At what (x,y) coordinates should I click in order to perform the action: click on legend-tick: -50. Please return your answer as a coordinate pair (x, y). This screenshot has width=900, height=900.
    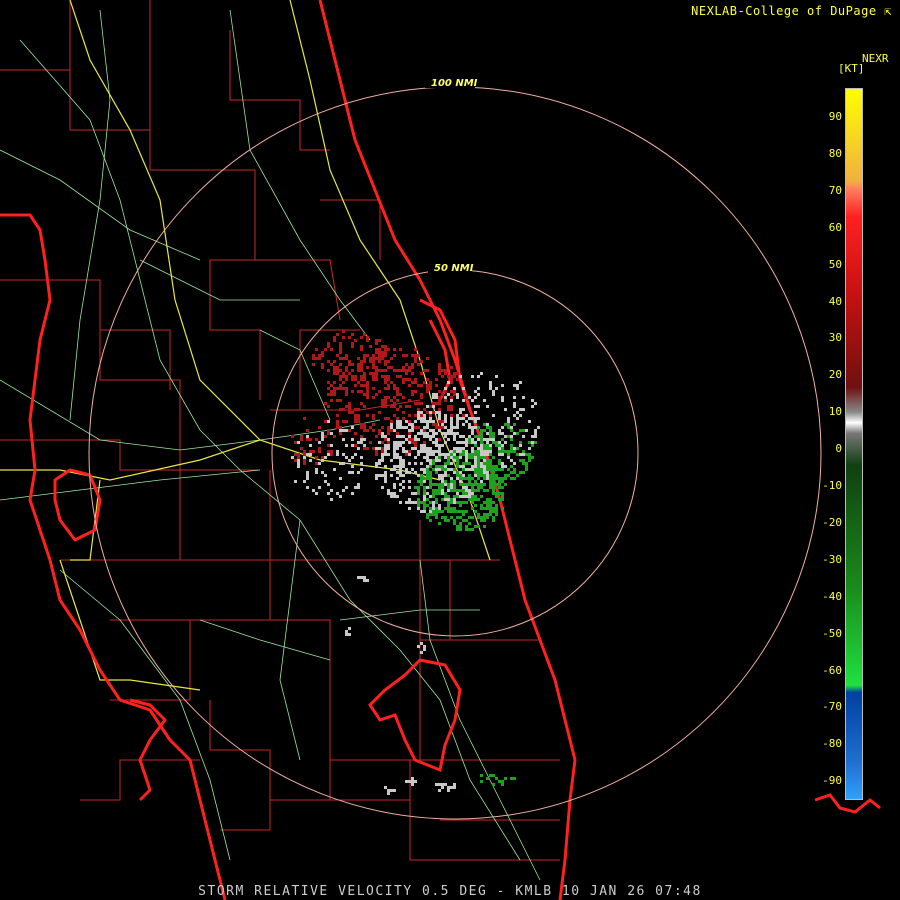
    Looking at the image, I should click on (832, 633).